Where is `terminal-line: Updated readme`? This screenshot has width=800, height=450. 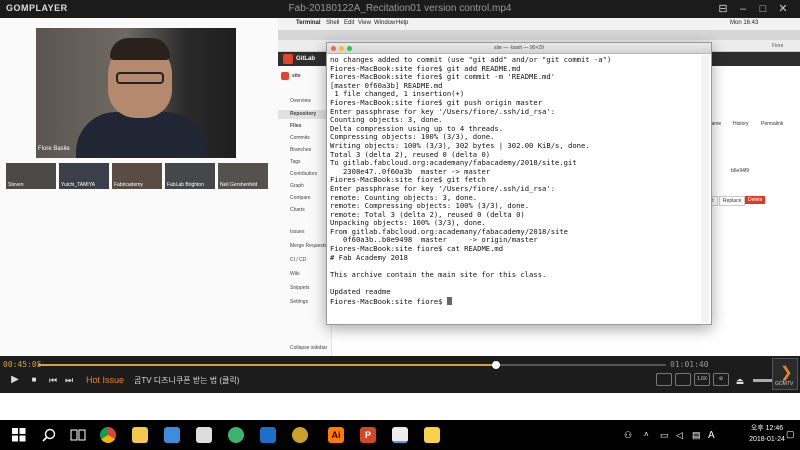 terminal-line: Updated readme is located at coordinates (360, 292).